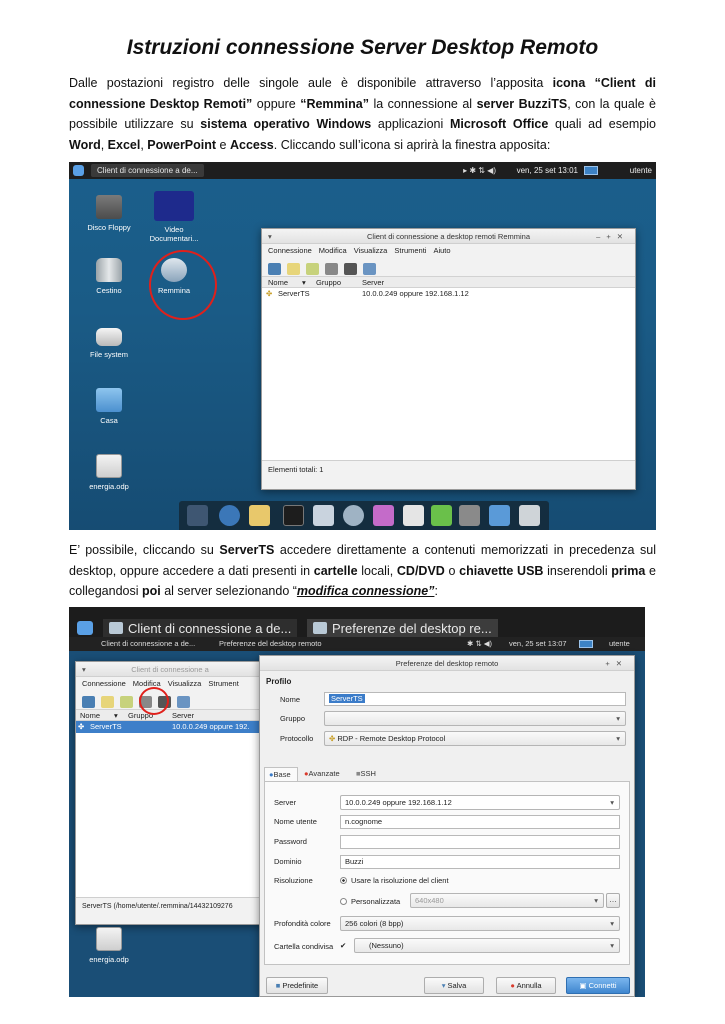 The image size is (725, 1024). What do you see at coordinates (480, 842) in the screenshot?
I see `password-input` at bounding box center [480, 842].